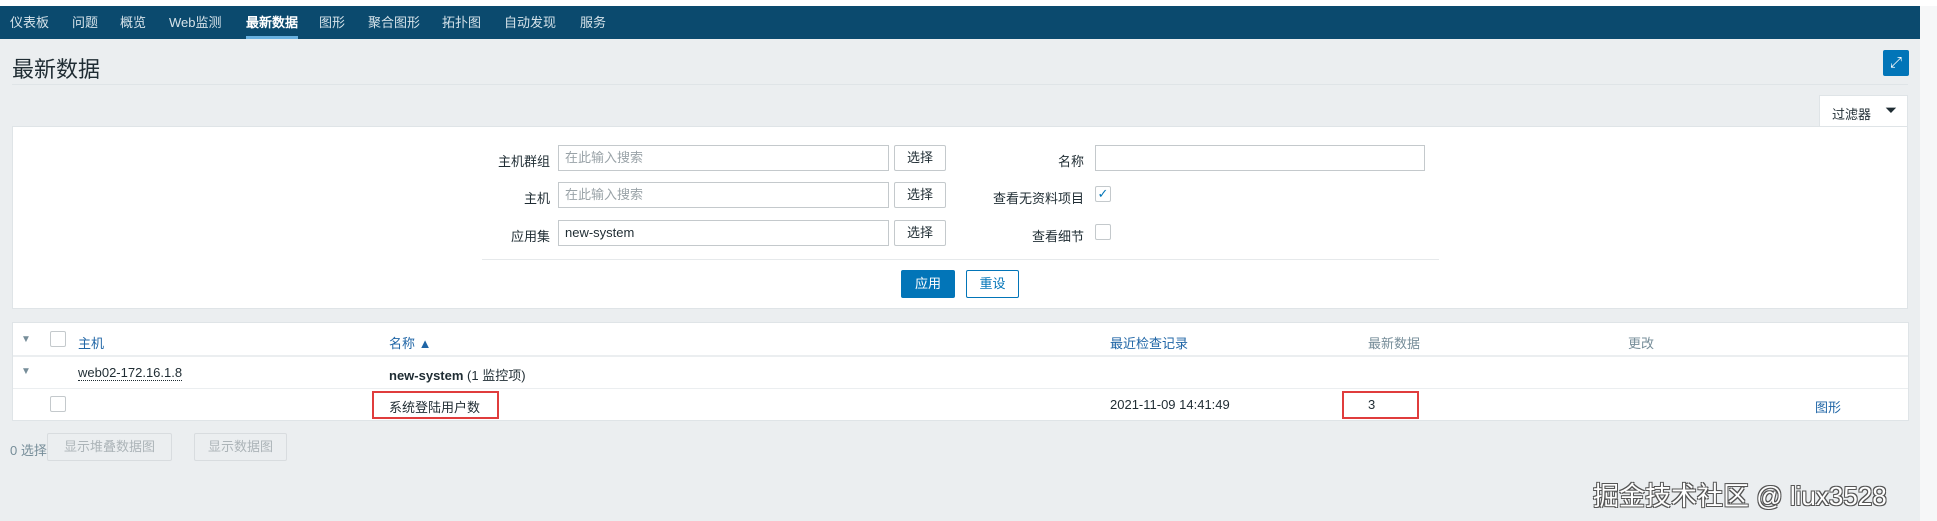  Describe the element at coordinates (1380, 405) in the screenshot. I see `highlight-box-value` at that location.